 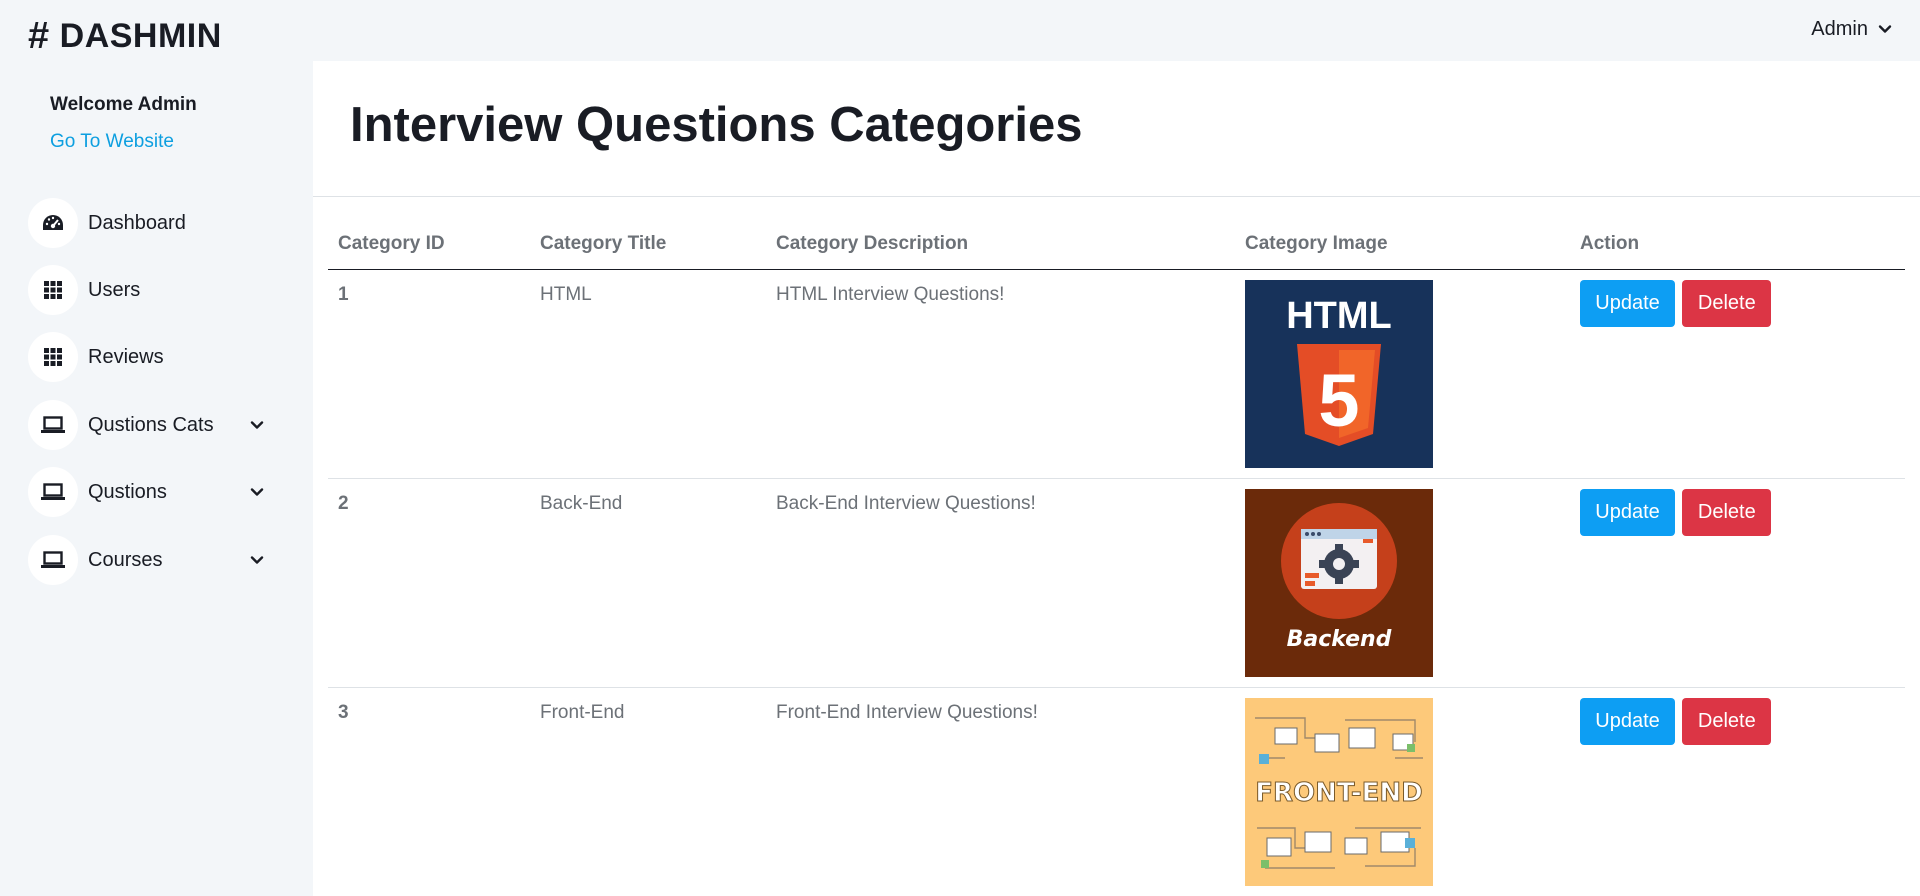 I want to click on sidebar-item-label: Dashboard, so click(x=137, y=222).